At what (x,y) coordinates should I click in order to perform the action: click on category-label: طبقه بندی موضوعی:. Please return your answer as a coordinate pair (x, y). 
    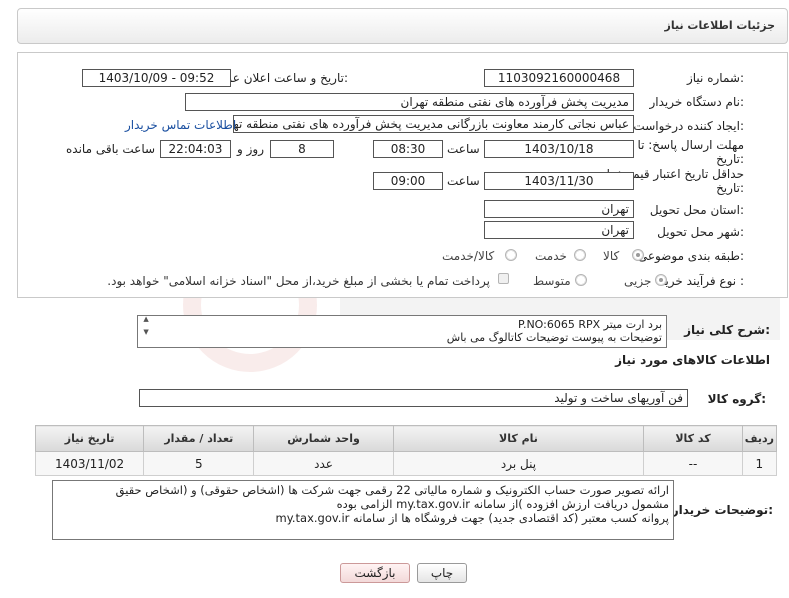
    Looking at the image, I should click on (690, 256).